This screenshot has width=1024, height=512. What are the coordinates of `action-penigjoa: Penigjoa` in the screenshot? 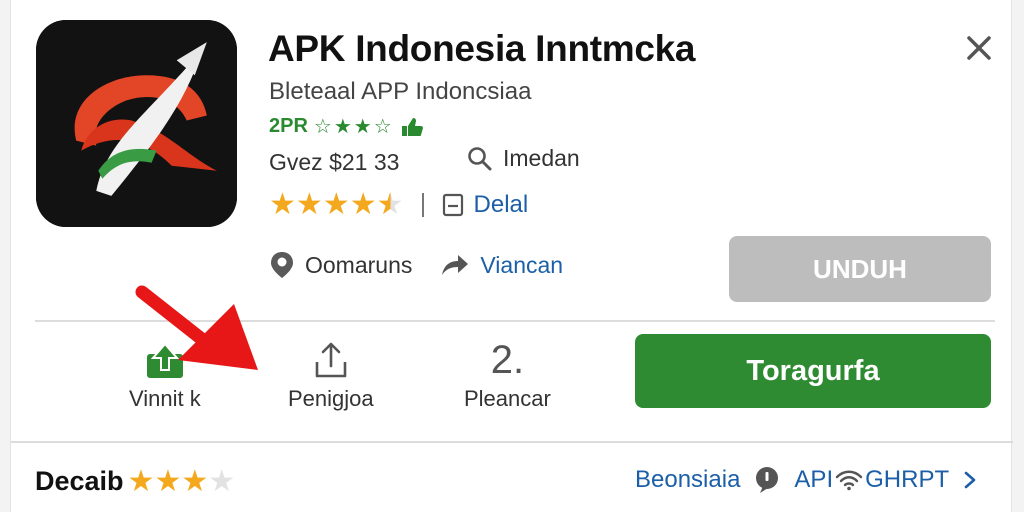 It's located at (331, 376).